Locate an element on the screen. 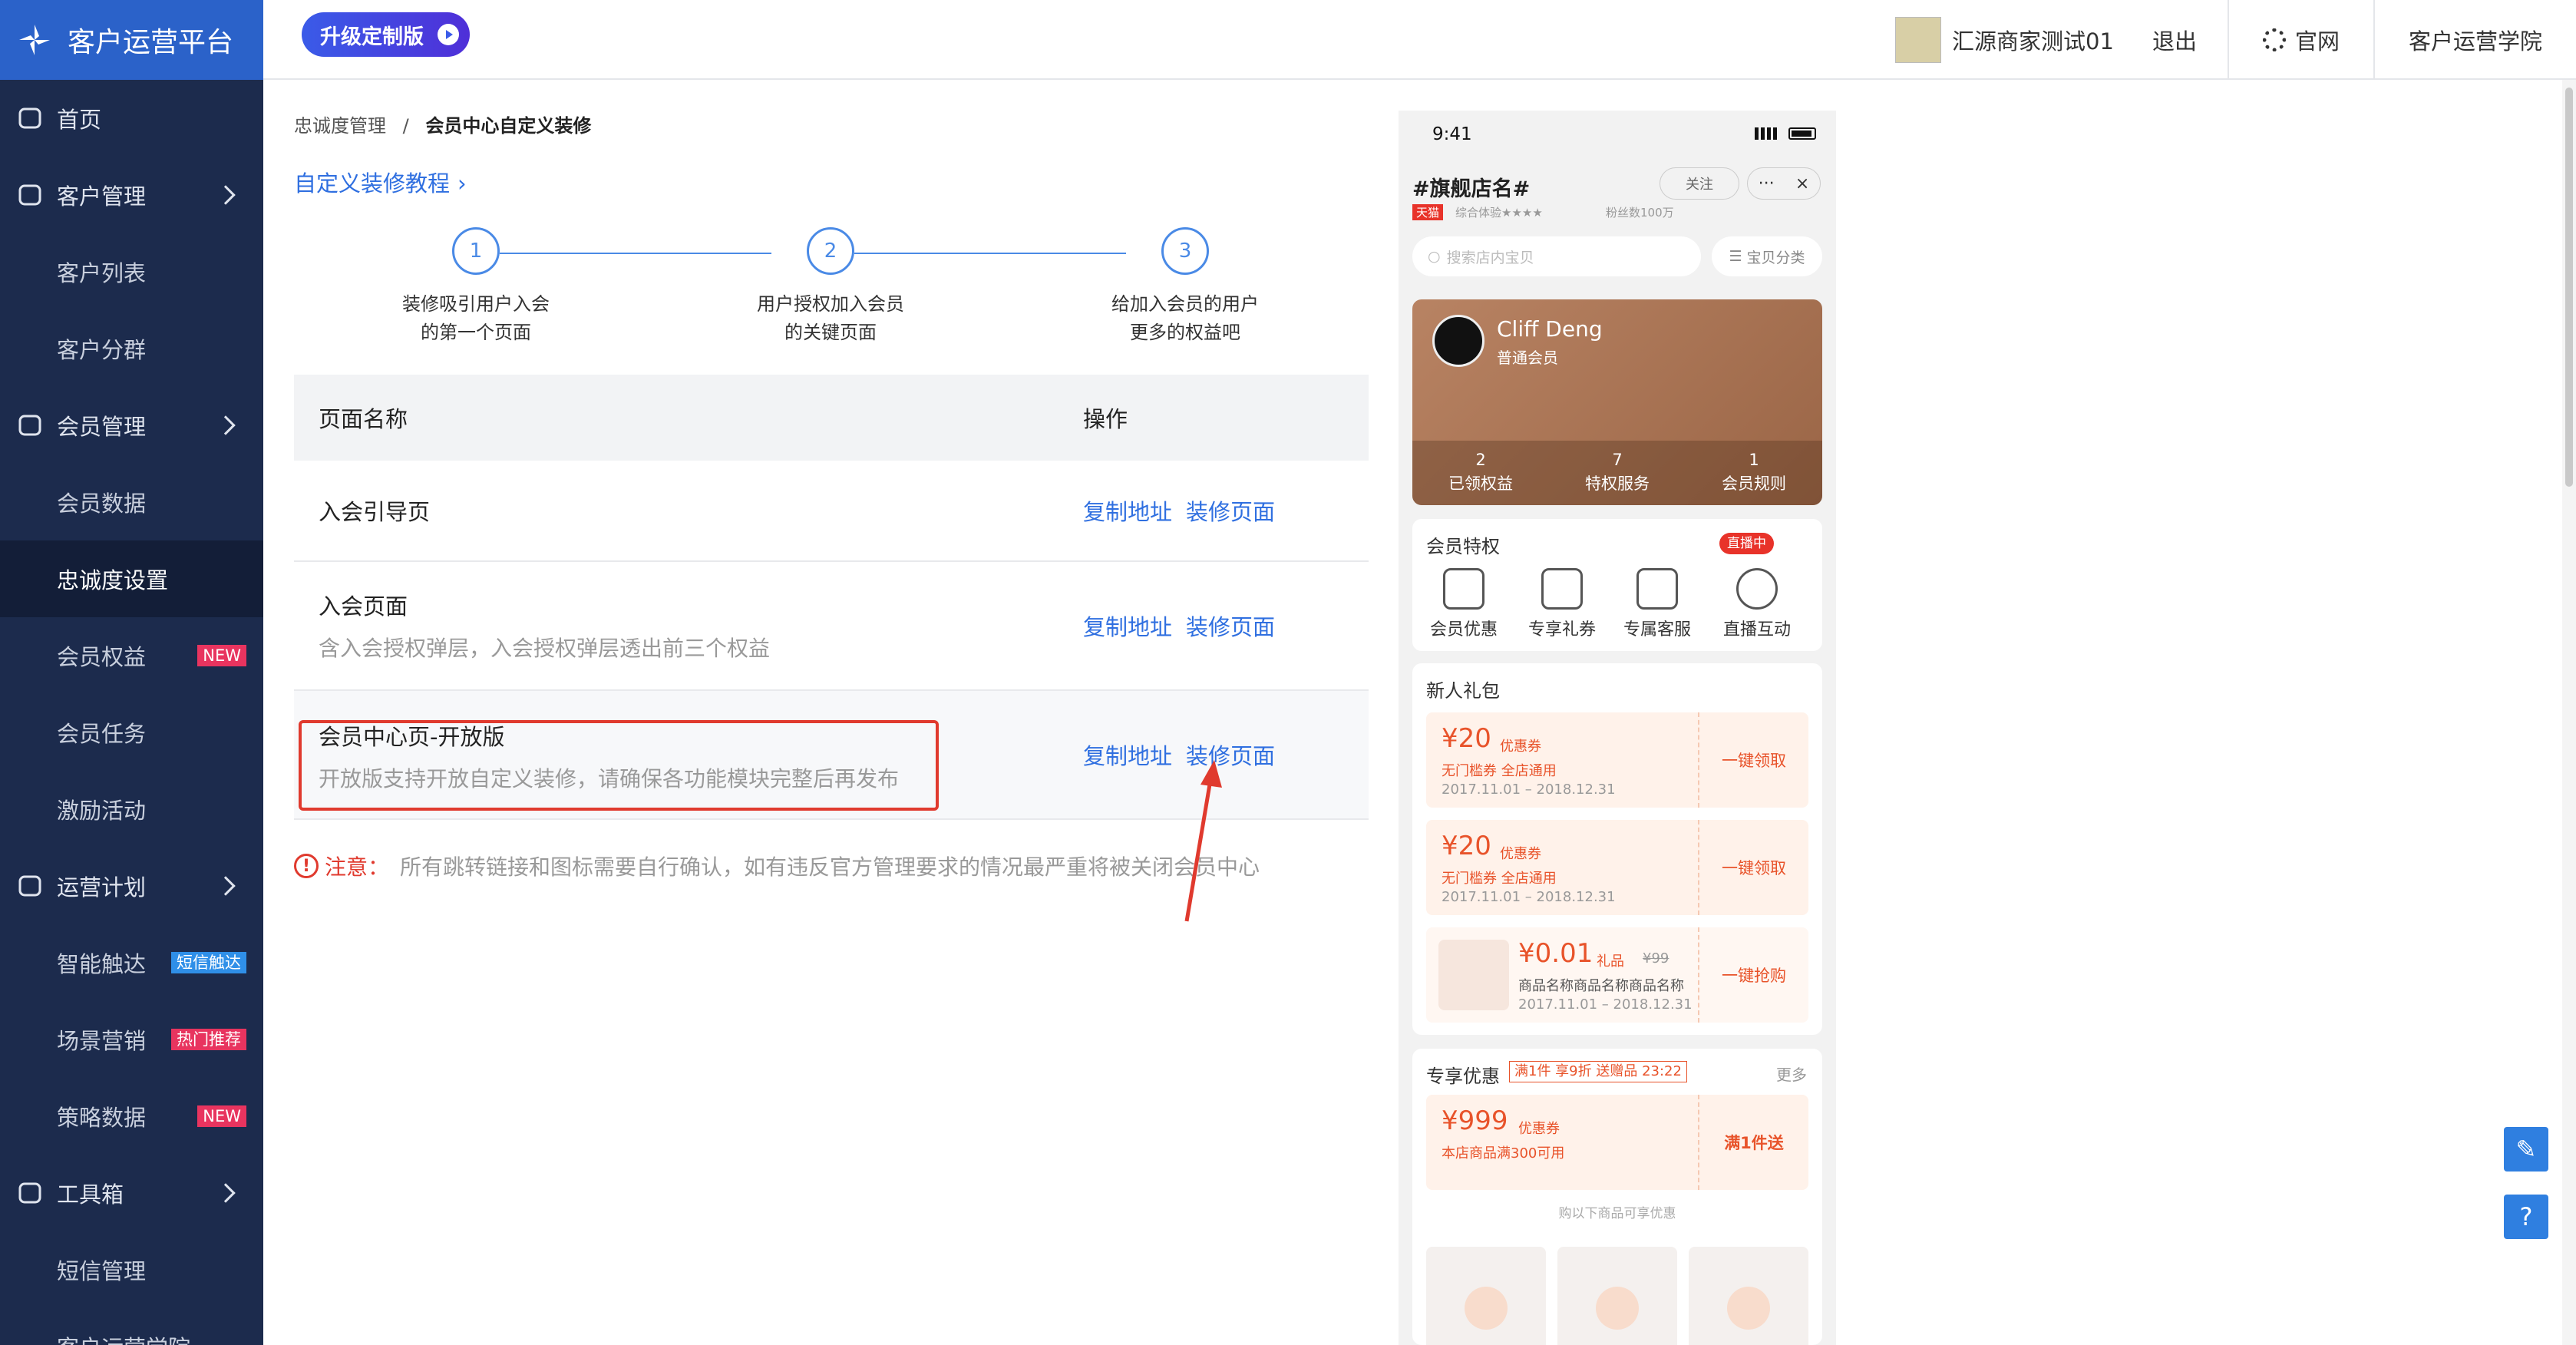 This screenshot has width=2576, height=1345. sidebar-item: 工具箱 is located at coordinates (131, 1193).